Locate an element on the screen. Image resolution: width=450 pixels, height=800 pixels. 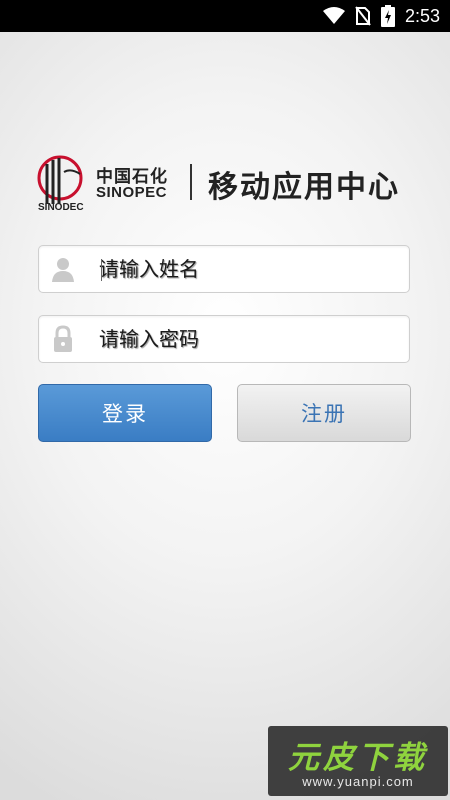
register-button-label: 注册 is located at coordinates (324, 414).